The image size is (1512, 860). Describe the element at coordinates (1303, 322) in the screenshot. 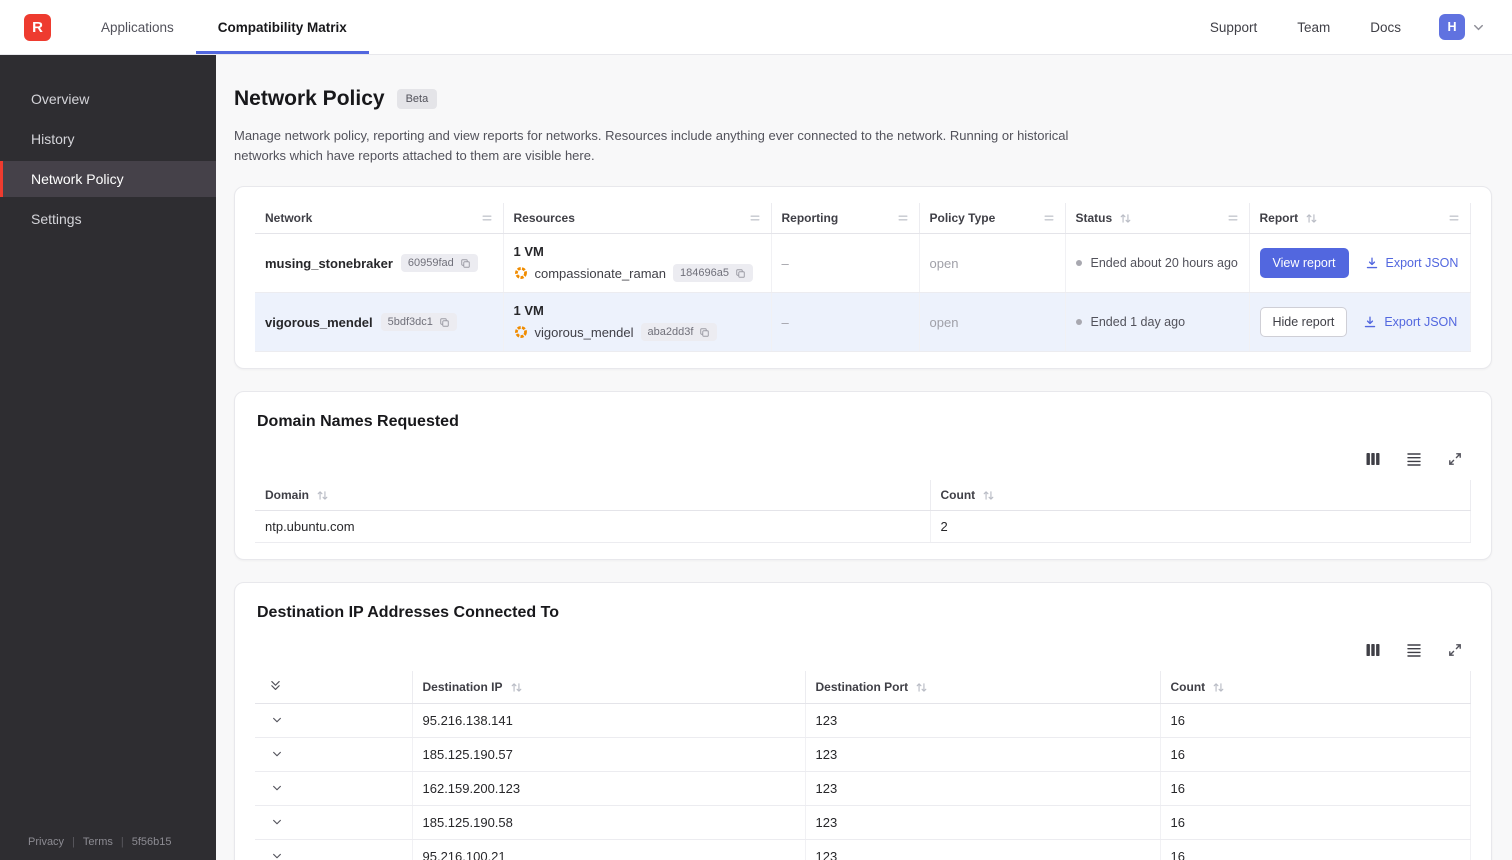

I see `report-button: Hide report` at that location.